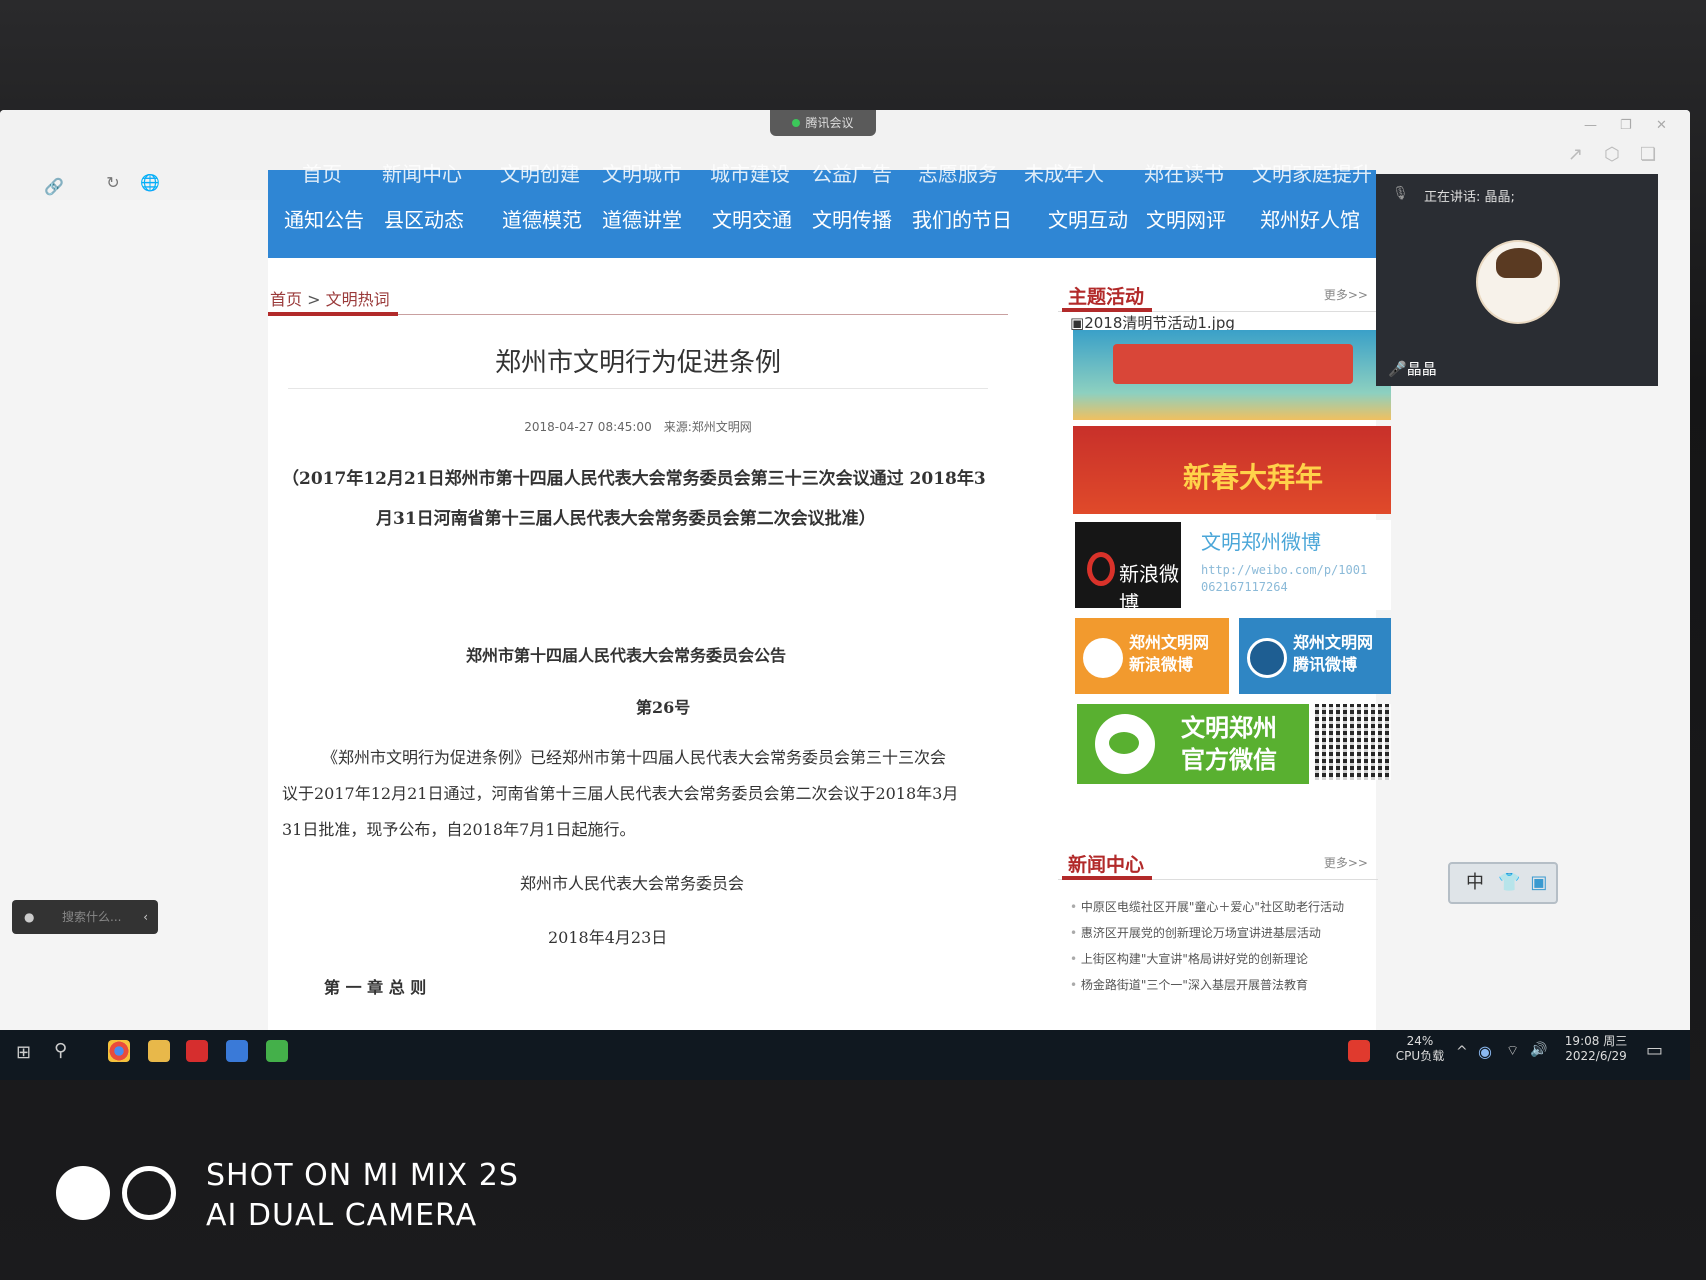  I want to click on windows-start-icon: ⊞, so click(23, 1052).